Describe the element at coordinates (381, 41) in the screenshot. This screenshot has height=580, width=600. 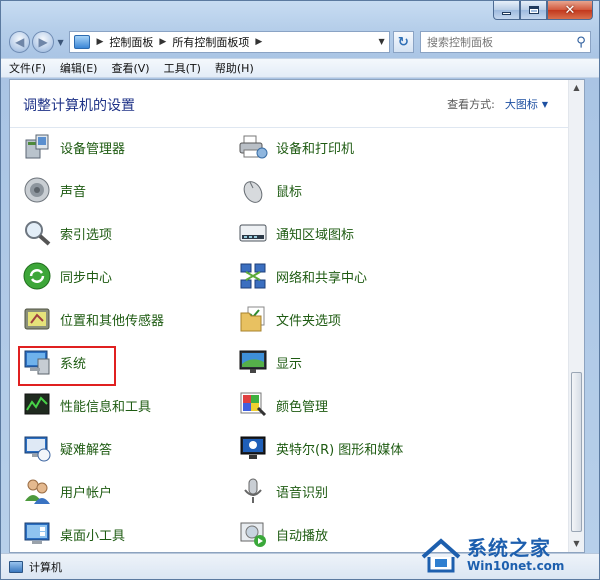
I see `address-dropdown-icon: ▼` at that location.